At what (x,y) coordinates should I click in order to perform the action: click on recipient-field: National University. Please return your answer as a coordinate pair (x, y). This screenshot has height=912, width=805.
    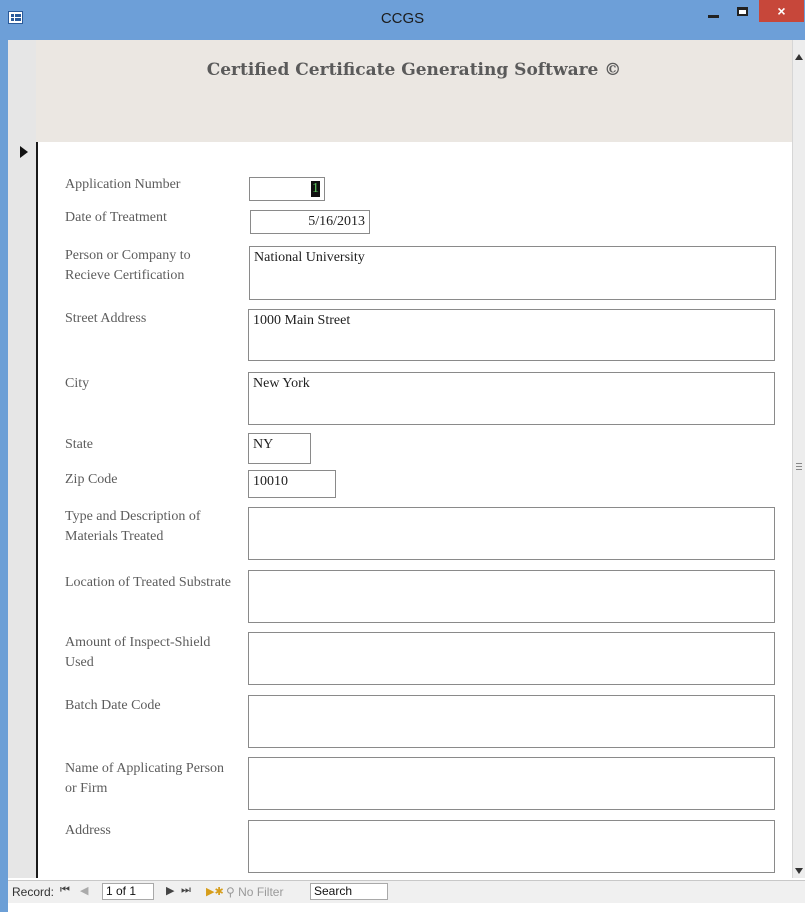
    Looking at the image, I should click on (512, 273).